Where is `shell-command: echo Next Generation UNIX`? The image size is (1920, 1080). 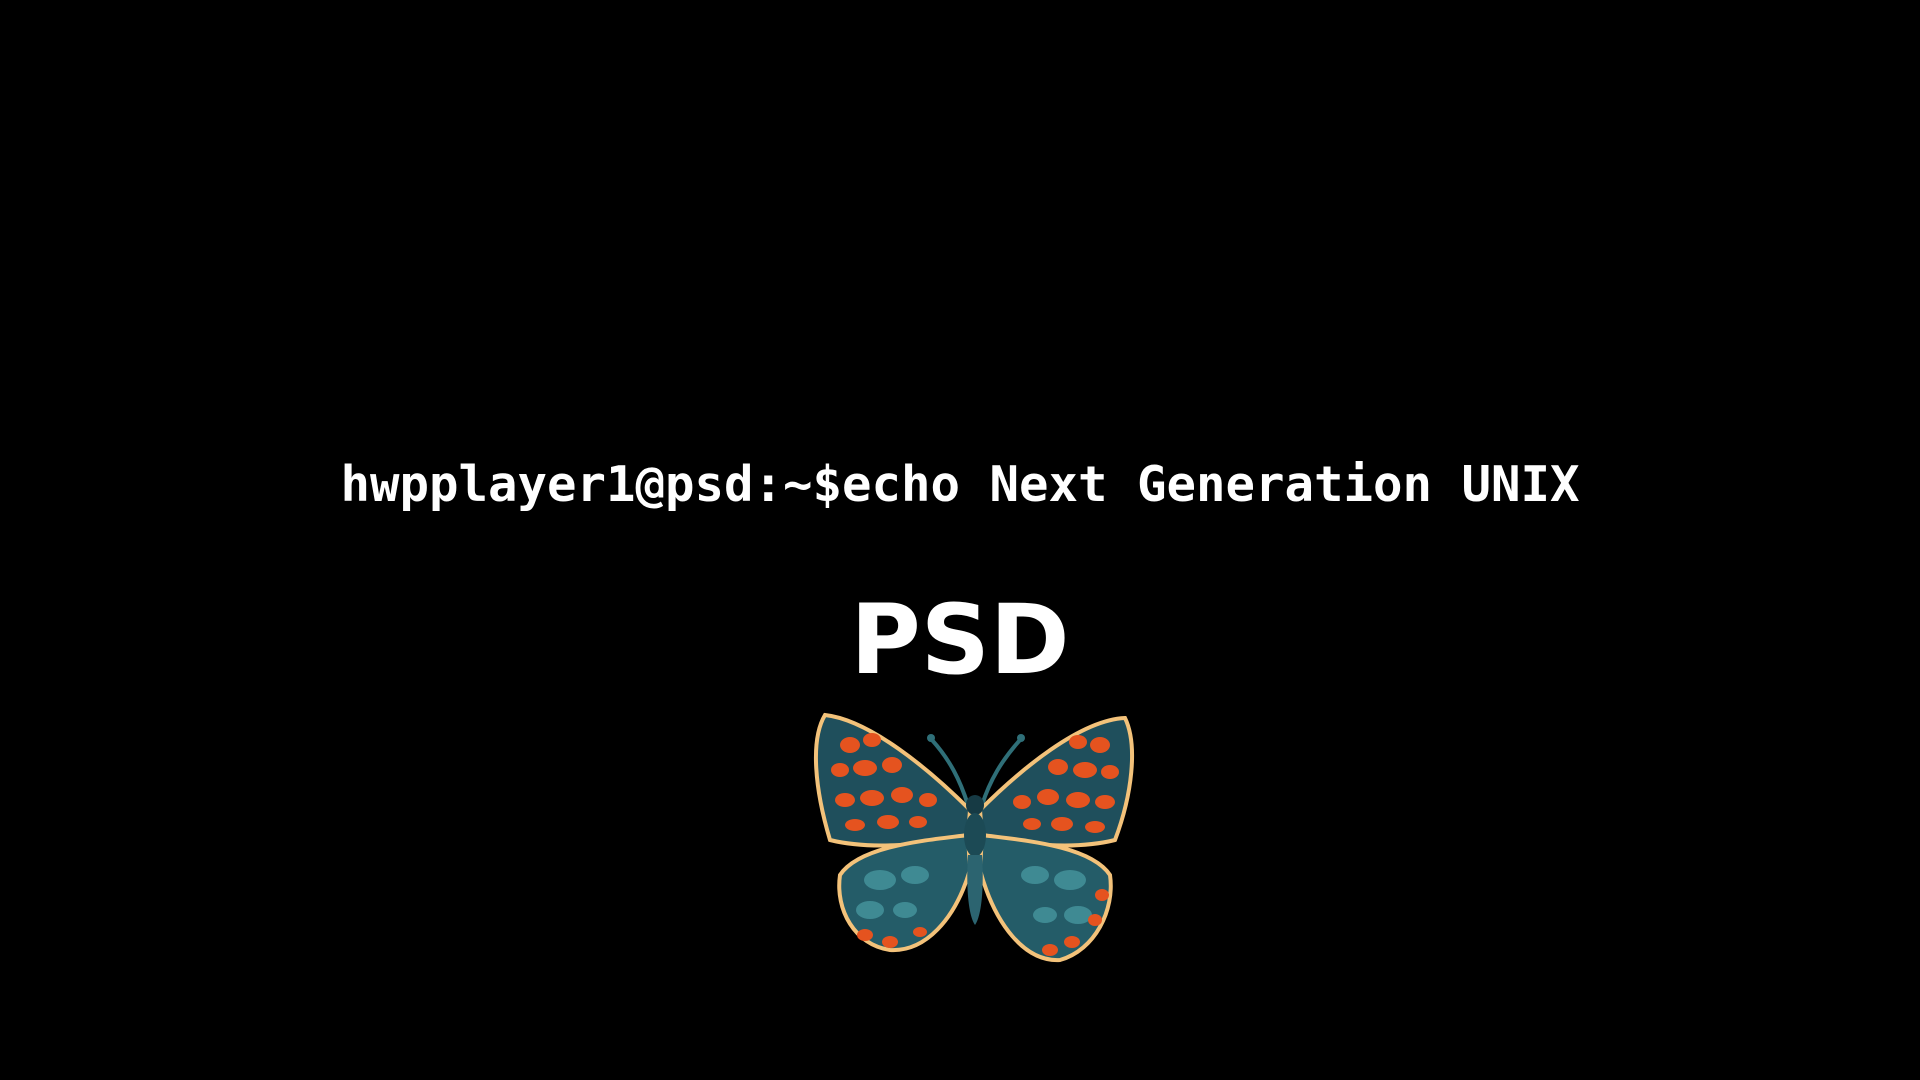
shell-command: echo Next Generation UNIX is located at coordinates (1211, 484).